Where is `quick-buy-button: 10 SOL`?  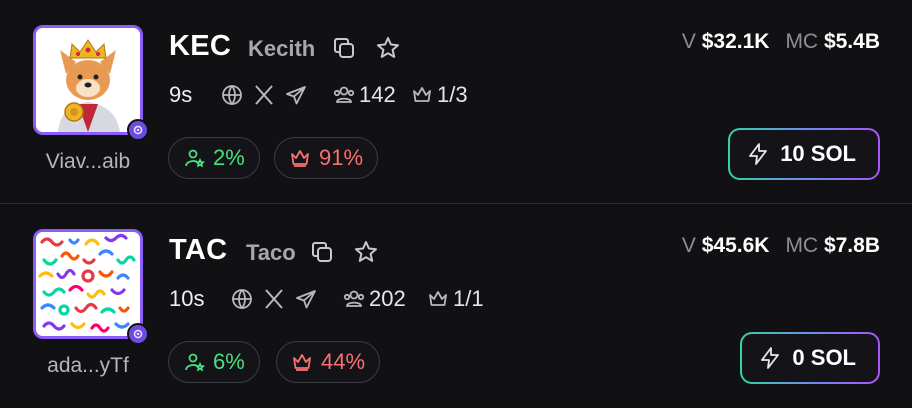 quick-buy-button: 10 SOL is located at coordinates (804, 154).